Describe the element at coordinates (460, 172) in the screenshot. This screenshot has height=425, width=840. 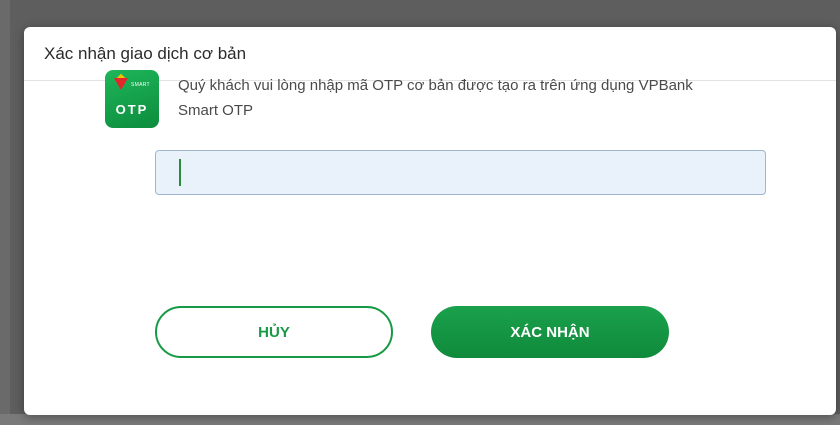
I see `otp-input` at that location.